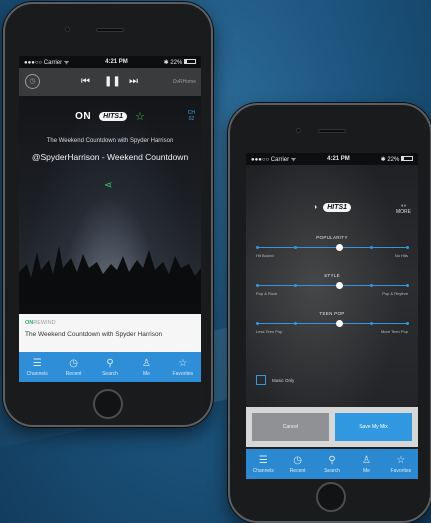  I want to click on pause-button: ❚❚, so click(112, 82).